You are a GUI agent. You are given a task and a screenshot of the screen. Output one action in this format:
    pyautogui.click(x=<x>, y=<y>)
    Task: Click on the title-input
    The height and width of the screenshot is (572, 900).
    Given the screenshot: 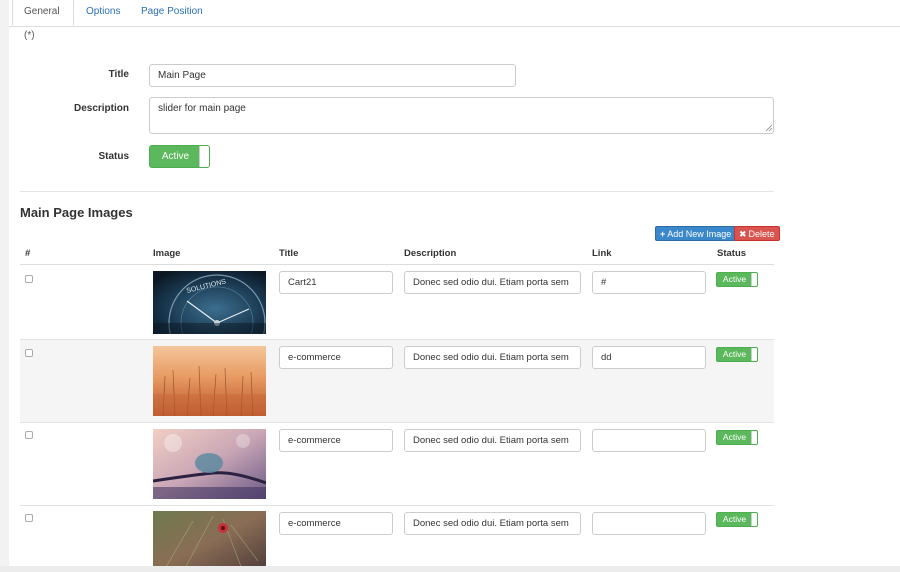 What is the action you would take?
    pyautogui.click(x=332, y=75)
    